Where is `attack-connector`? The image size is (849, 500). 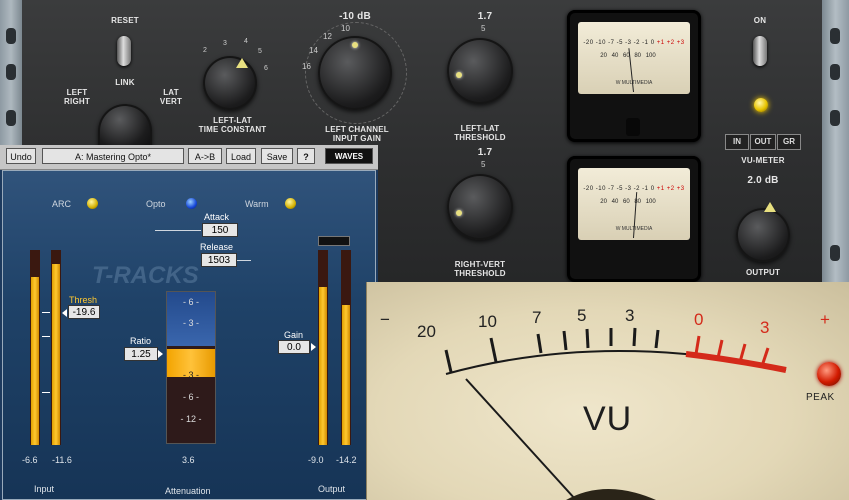
attack-connector is located at coordinates (178, 230).